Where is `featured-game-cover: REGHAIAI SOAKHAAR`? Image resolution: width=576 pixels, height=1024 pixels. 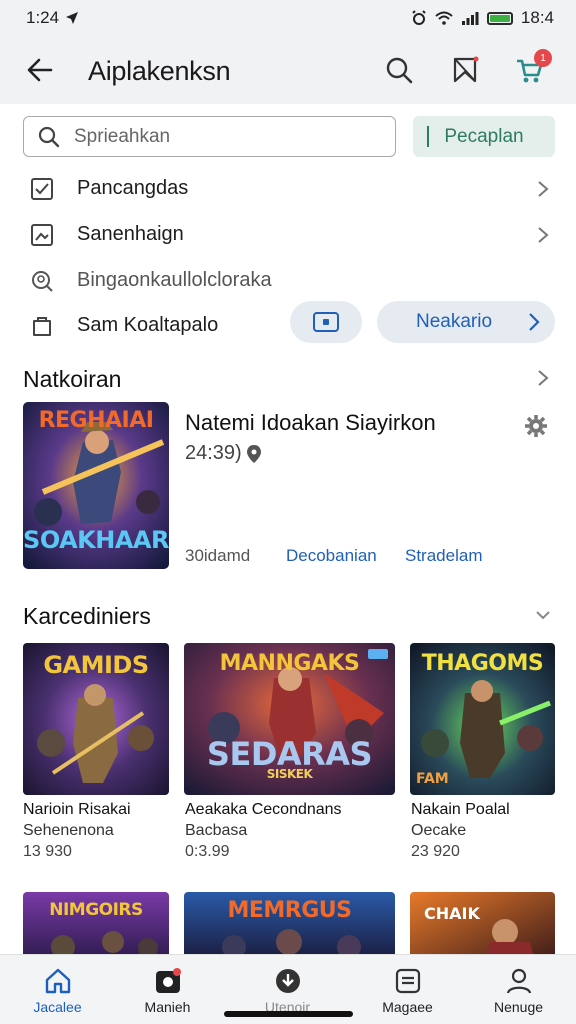
featured-game-cover: REGHAIAI SOAKHAAR is located at coordinates (96, 485).